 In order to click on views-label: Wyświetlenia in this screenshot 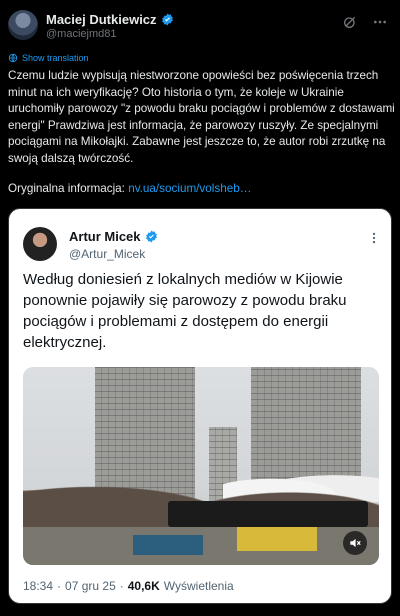, I will do `click(198, 586)`.